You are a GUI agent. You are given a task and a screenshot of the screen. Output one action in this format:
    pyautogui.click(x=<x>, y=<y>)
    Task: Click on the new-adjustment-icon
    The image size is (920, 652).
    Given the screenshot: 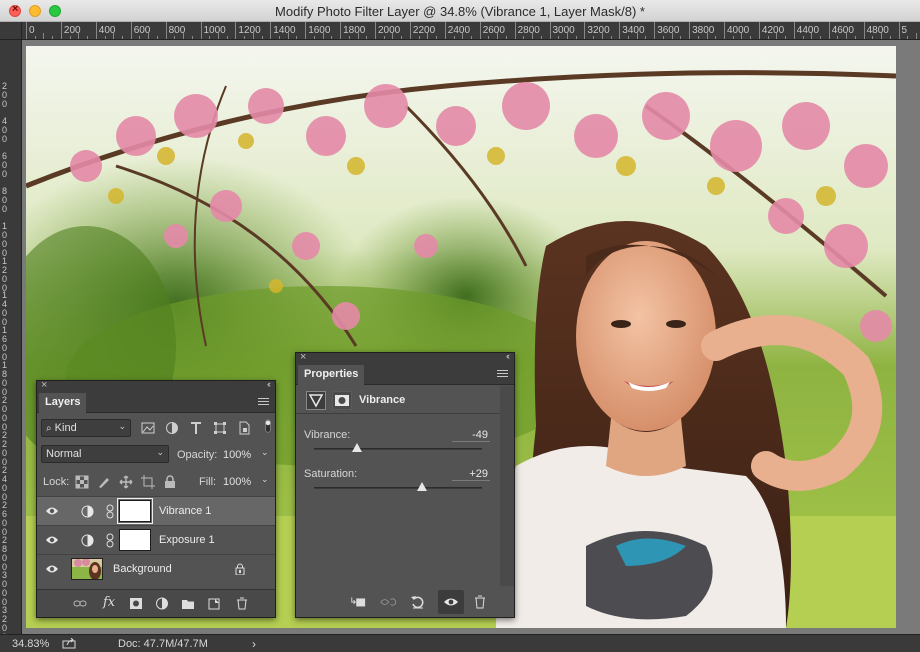 What is the action you would take?
    pyautogui.click(x=162, y=603)
    